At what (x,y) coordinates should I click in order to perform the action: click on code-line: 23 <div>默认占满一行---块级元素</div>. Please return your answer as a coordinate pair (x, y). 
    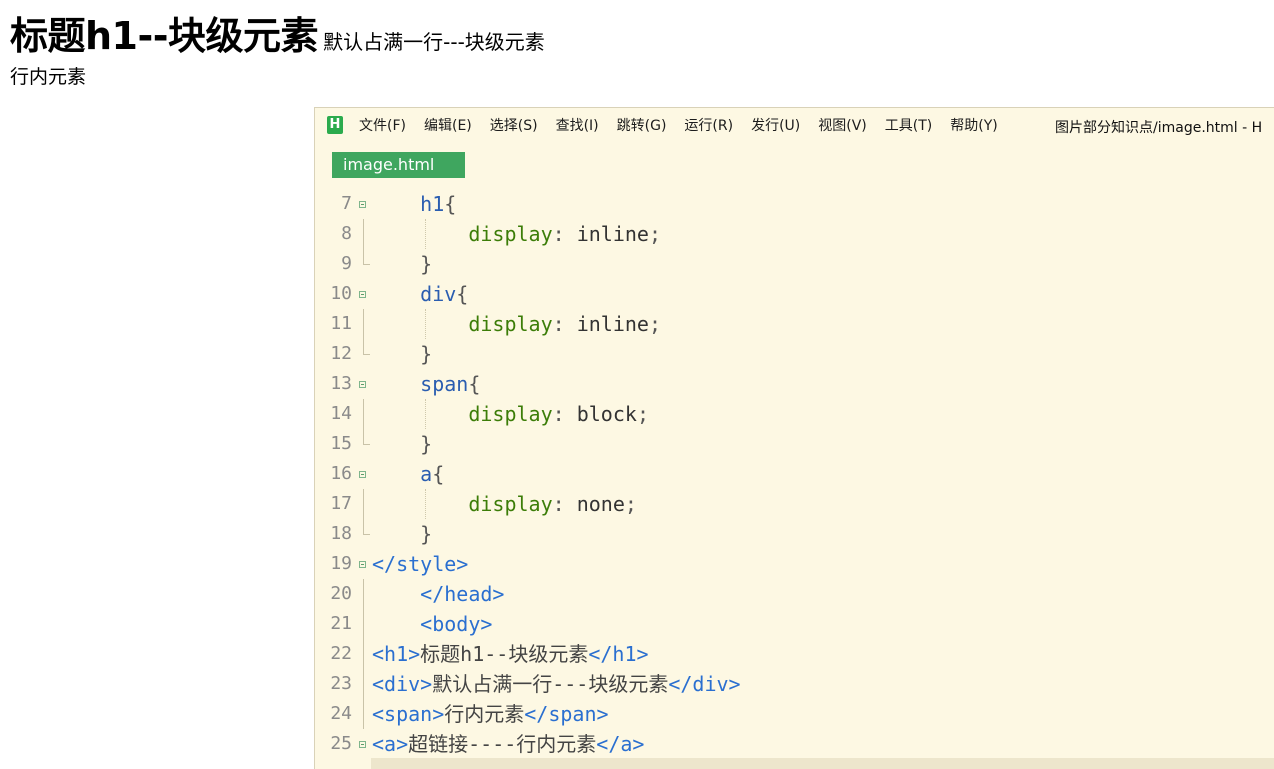
    Looking at the image, I should click on (794, 684).